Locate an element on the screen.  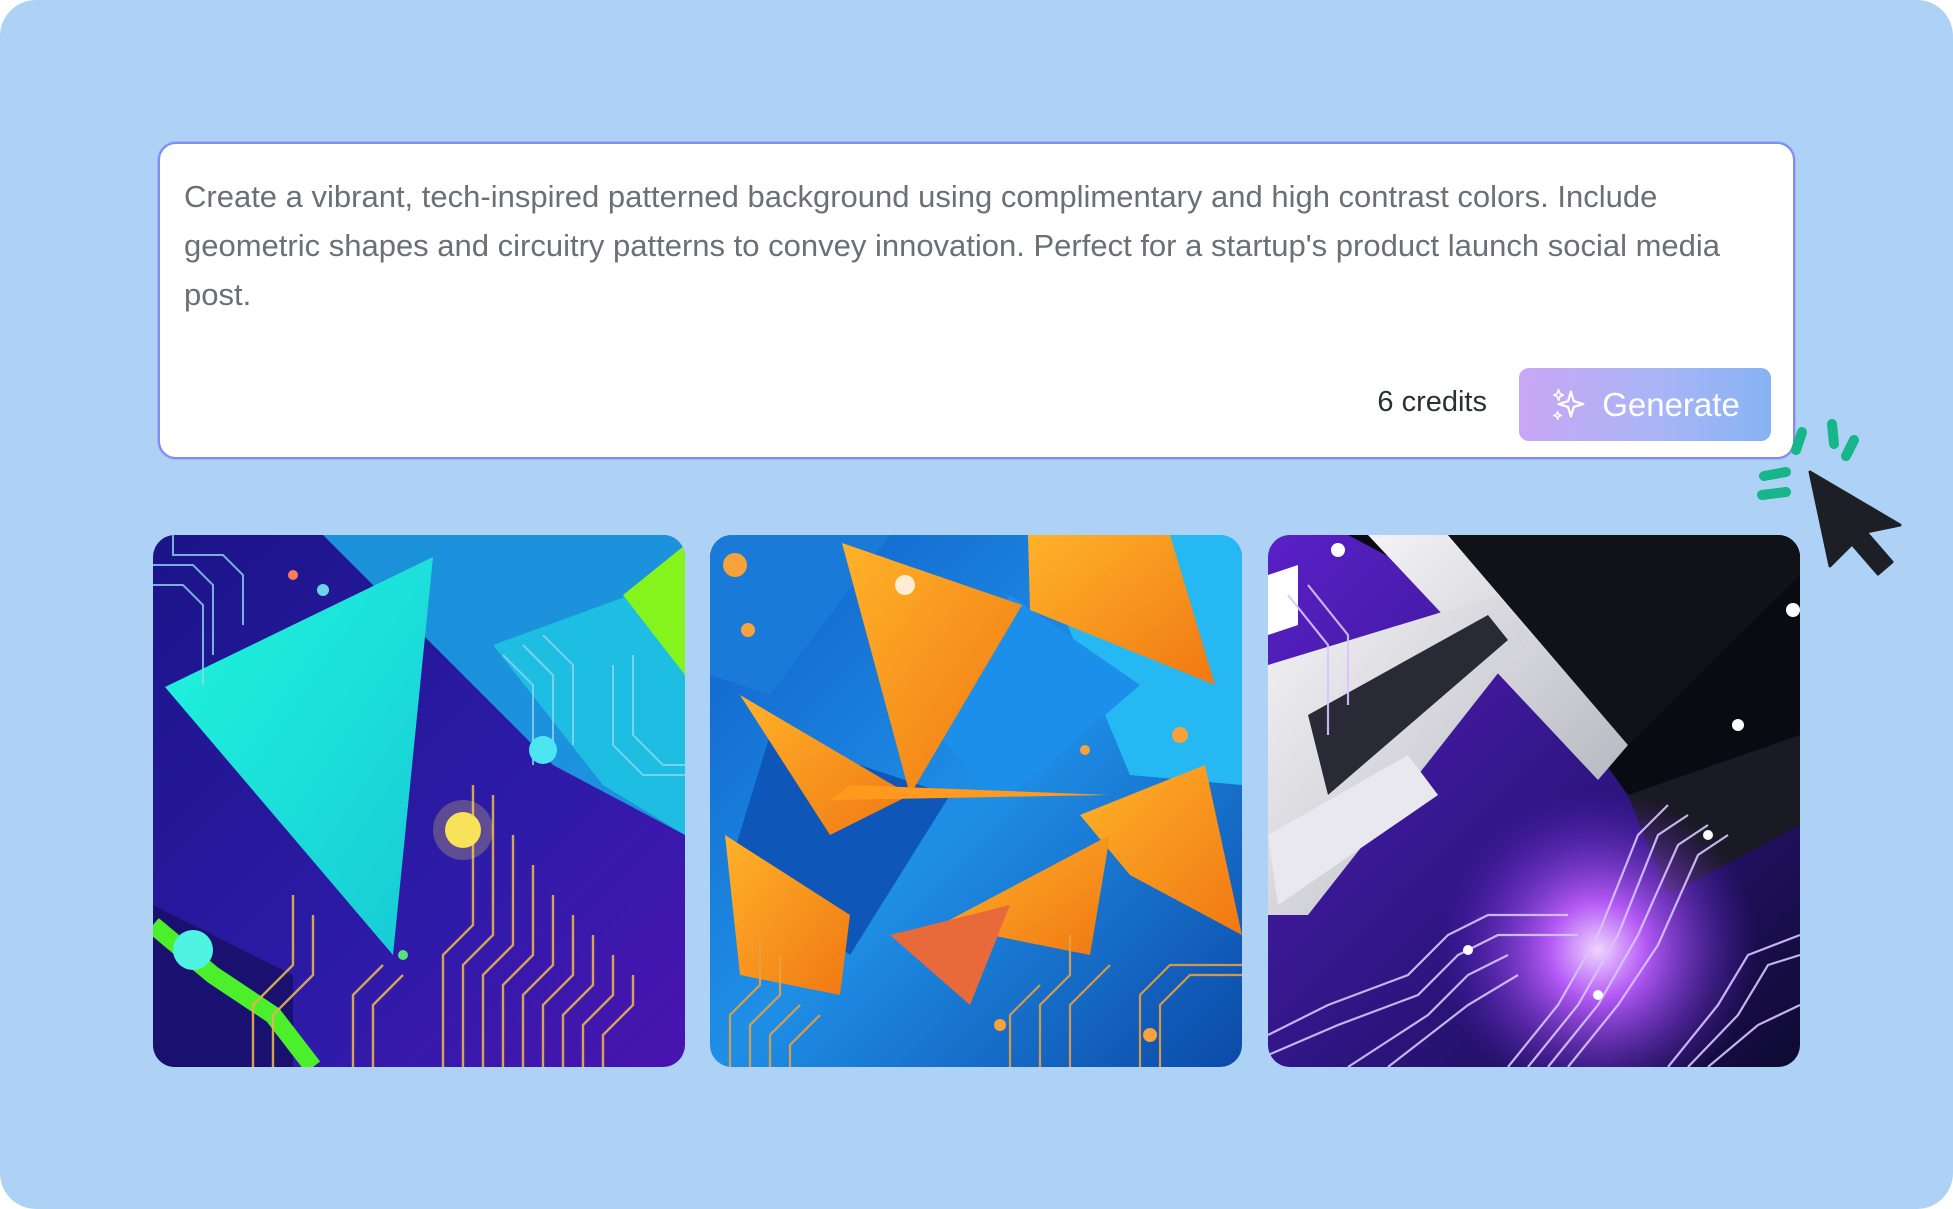
generate-button: Generate is located at coordinates (1645, 404).